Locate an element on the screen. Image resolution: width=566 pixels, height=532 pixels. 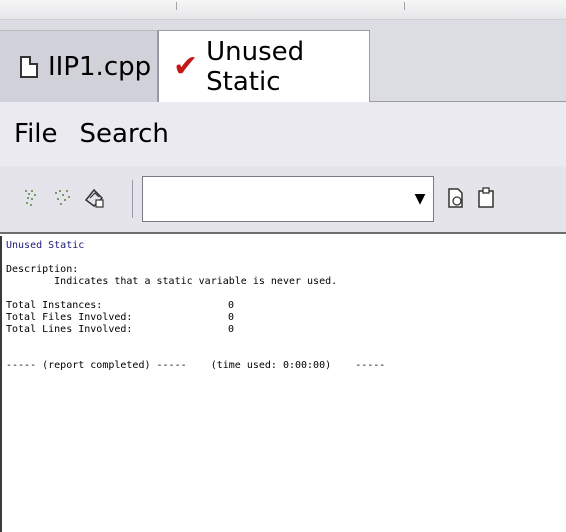
tab-iip1-cpp: IIP1.cpp is located at coordinates (79, 66).